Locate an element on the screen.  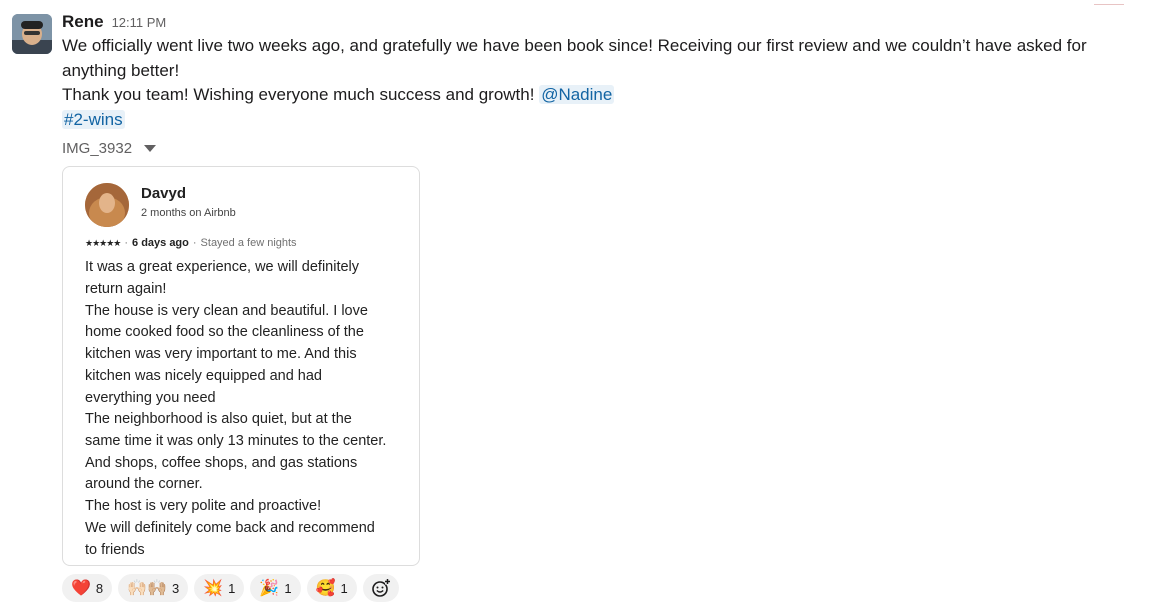
avatar-image is located at coordinates (32, 34).